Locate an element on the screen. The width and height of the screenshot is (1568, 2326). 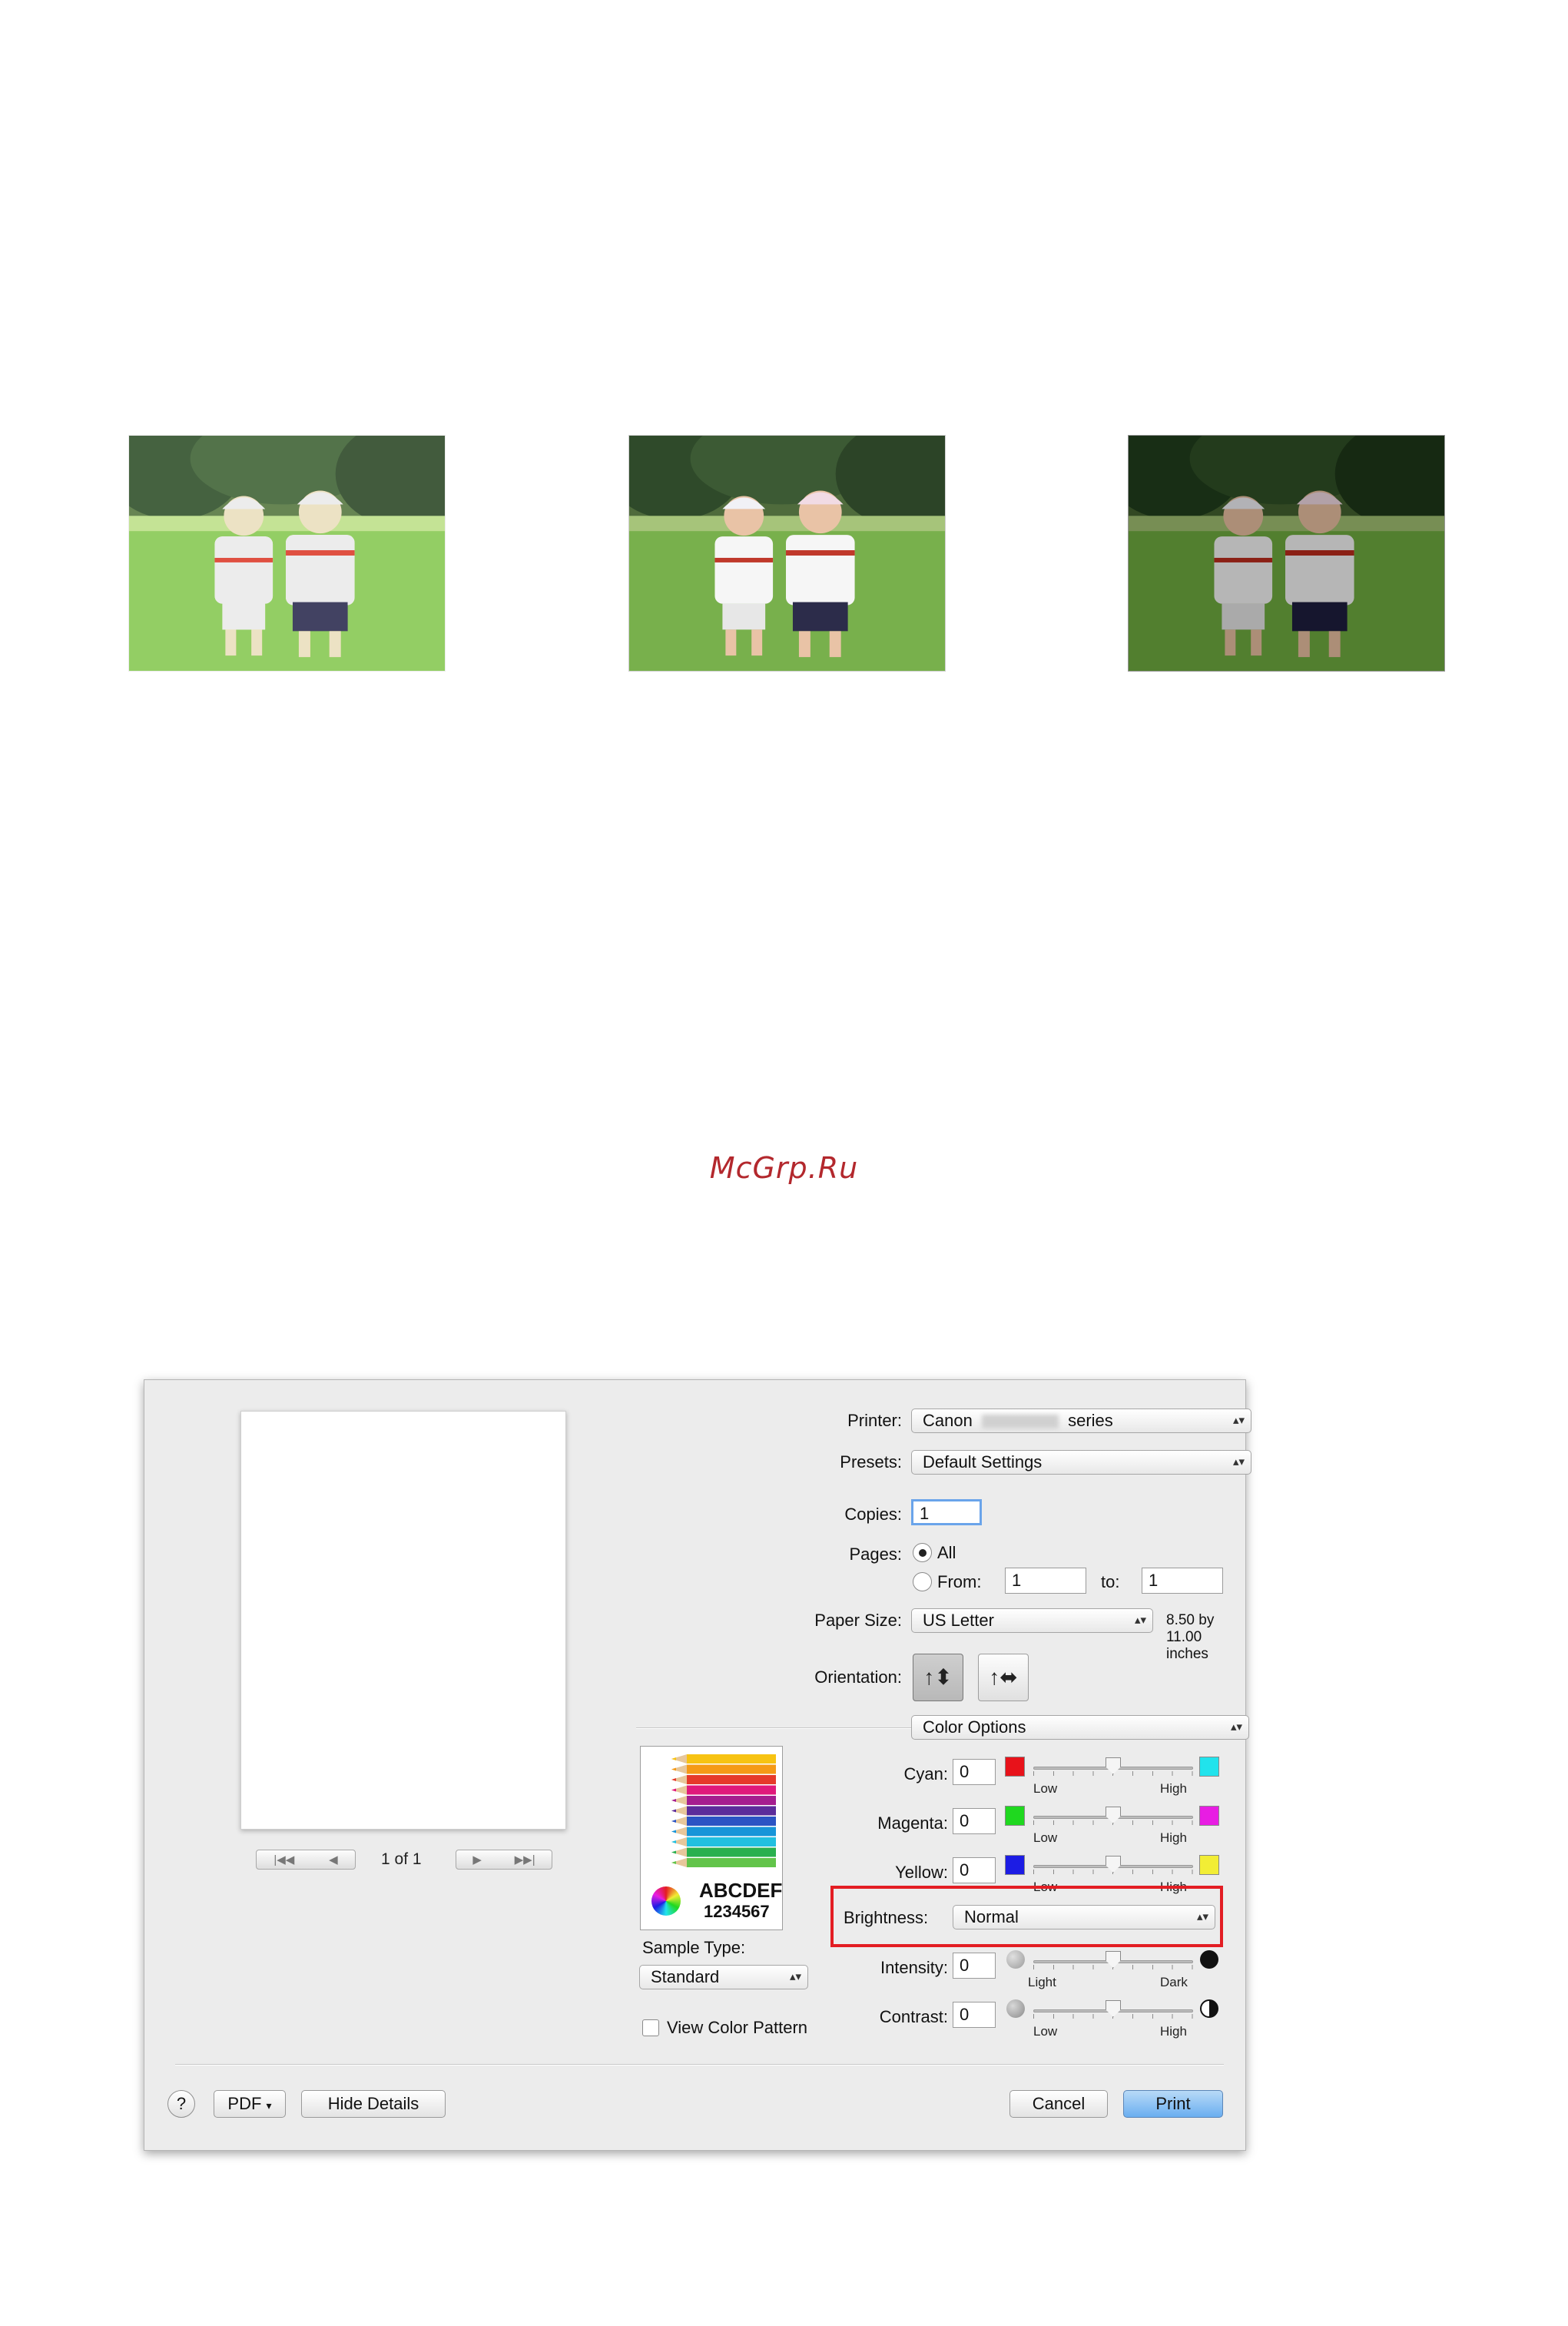
sample-type-popup: Standard ▴▾ is located at coordinates (723, 1977).